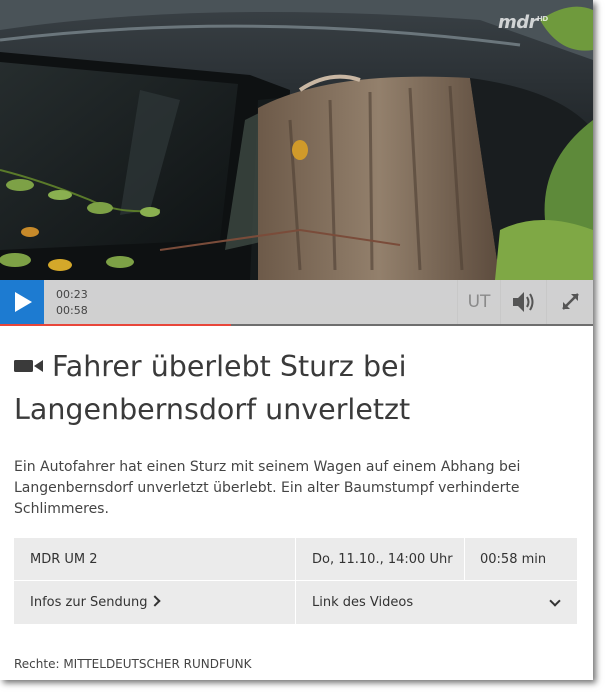  I want to click on player-controls: 00:23 00:58 UT, so click(296, 302).